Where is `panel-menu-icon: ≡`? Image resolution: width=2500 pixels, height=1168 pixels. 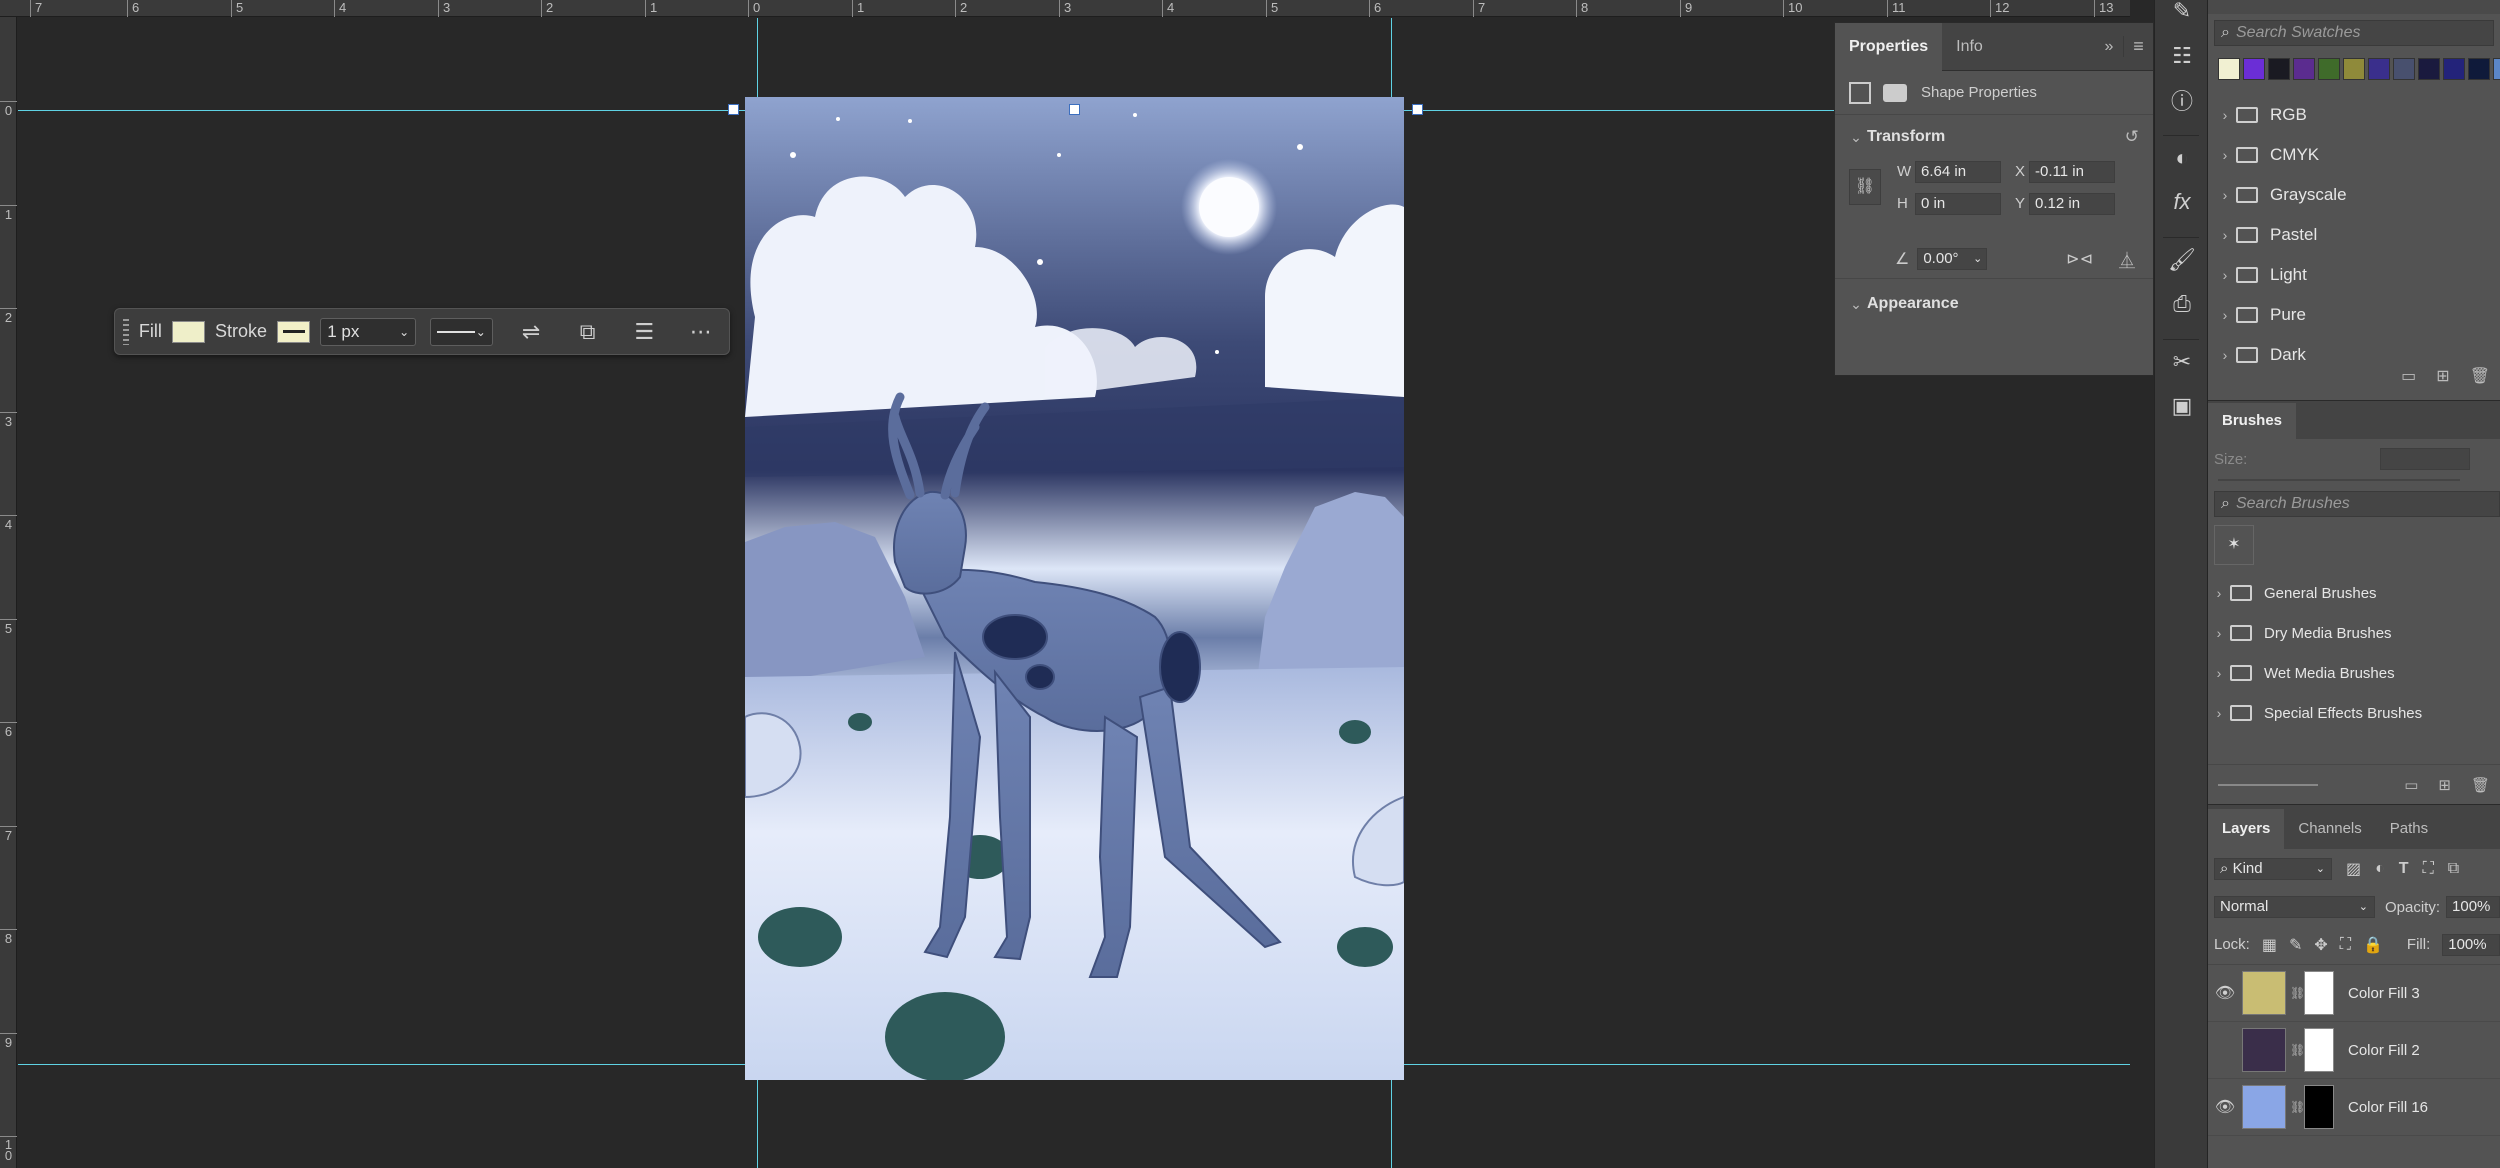 panel-menu-icon: ≡ is located at coordinates (2138, 46).